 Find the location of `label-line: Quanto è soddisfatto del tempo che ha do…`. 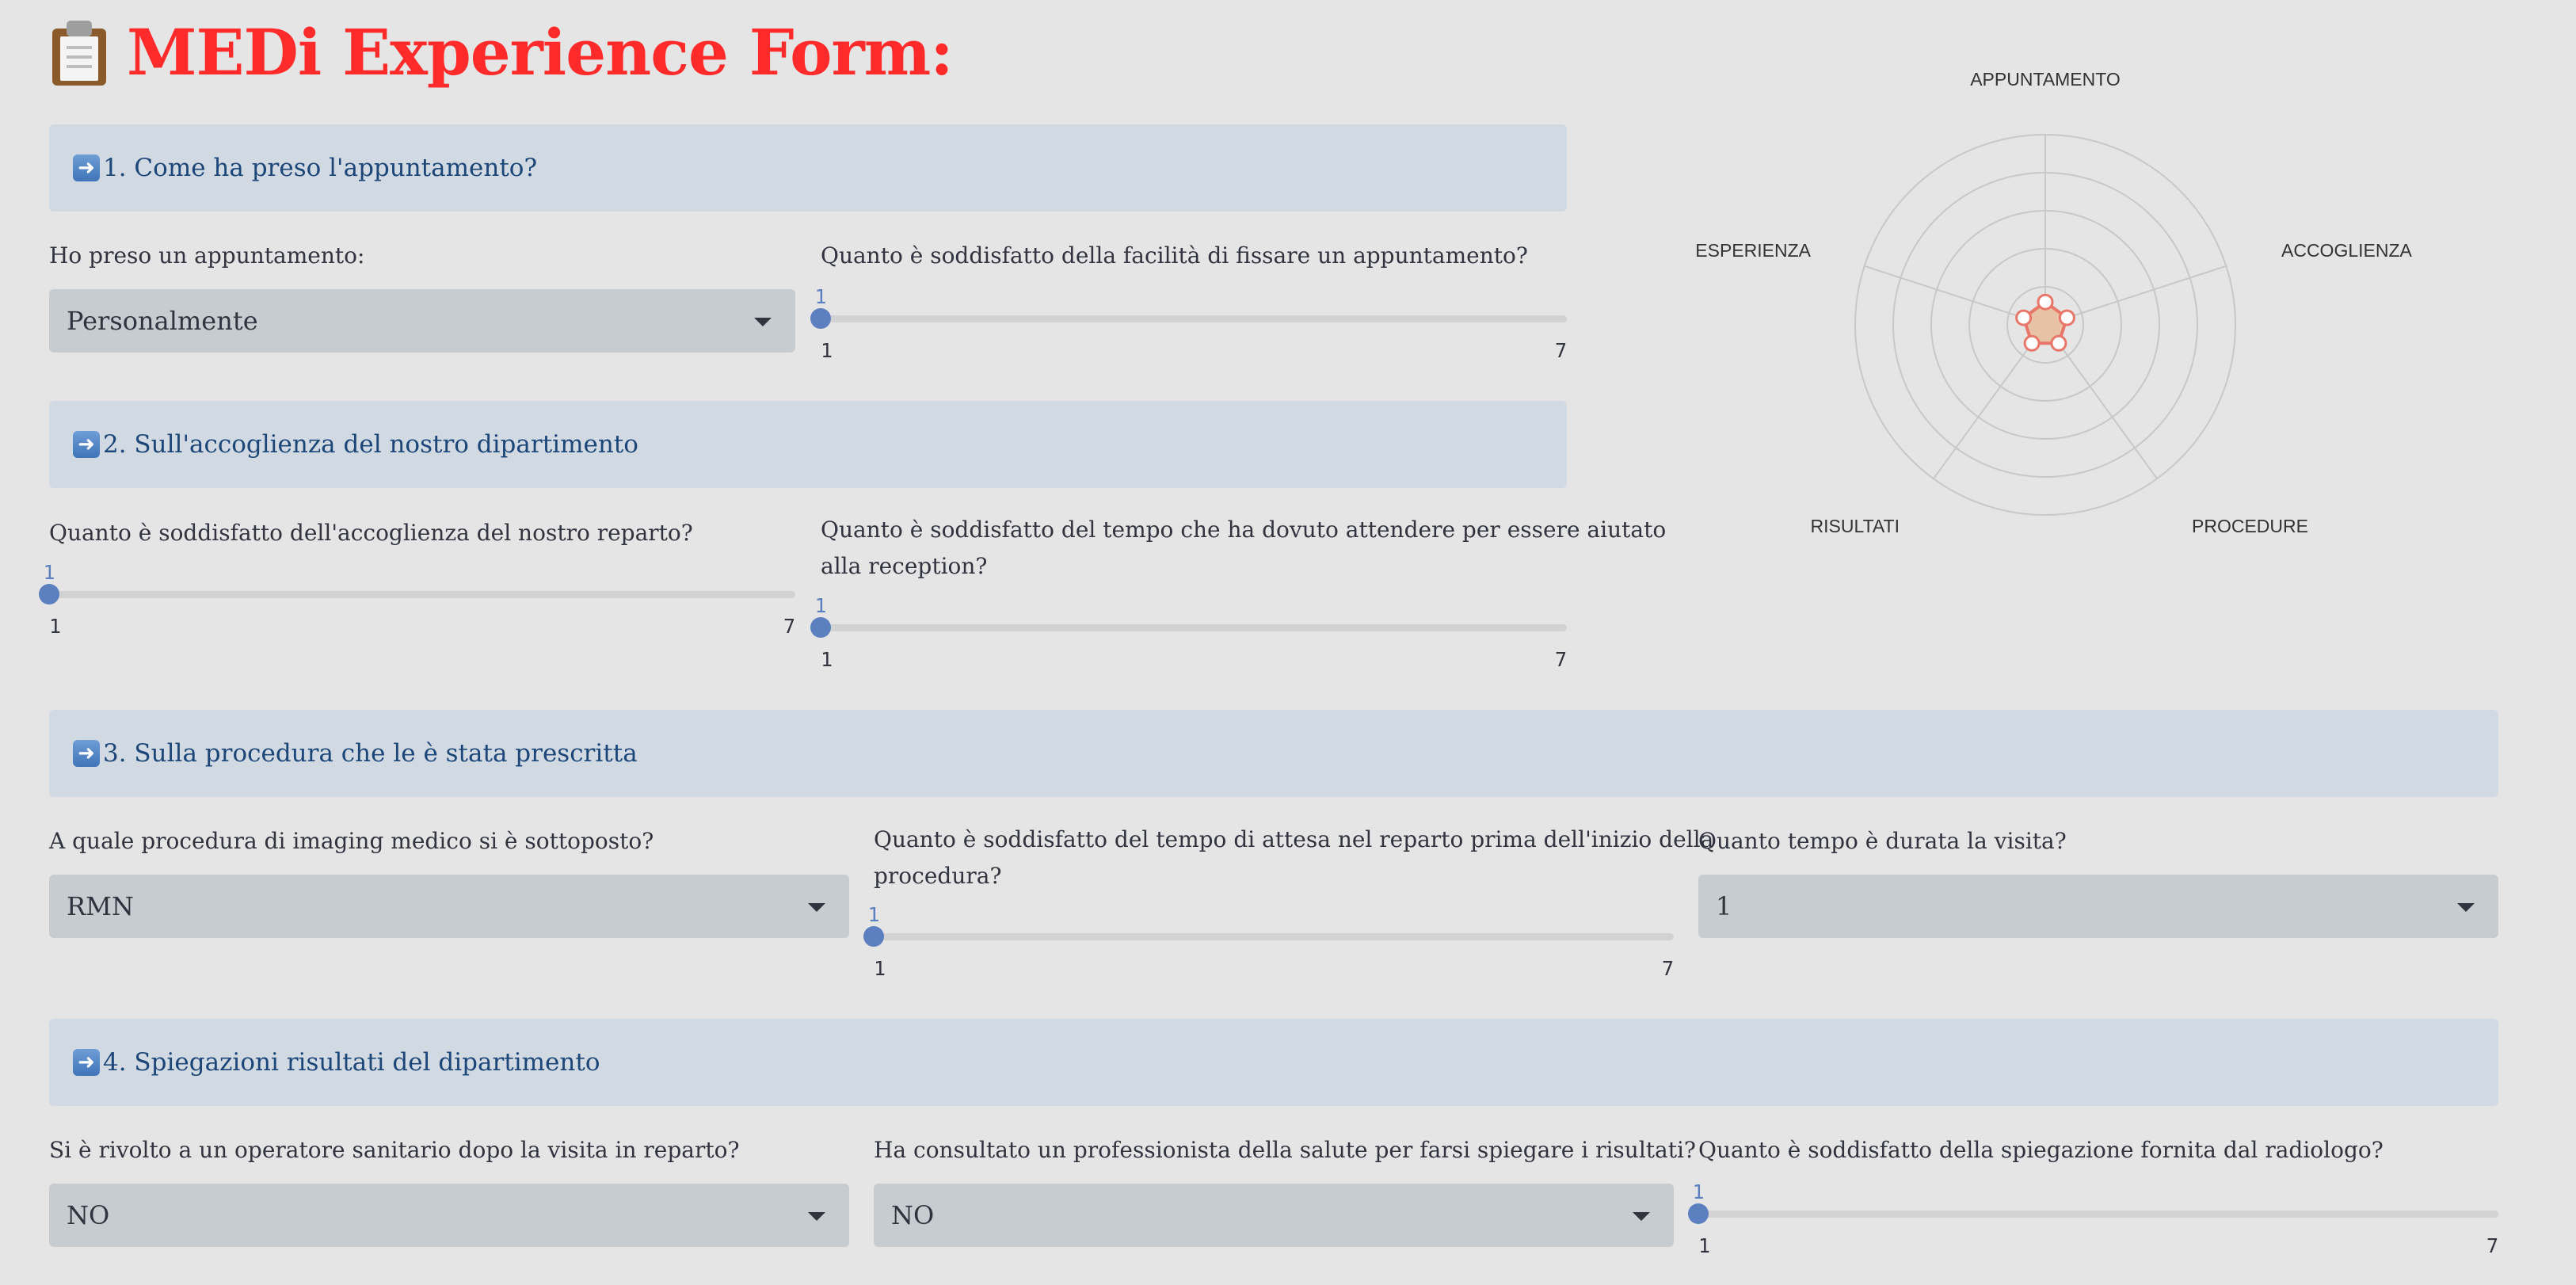

label-line: Quanto è soddisfatto del tempo che ha do… is located at coordinates (1244, 530).